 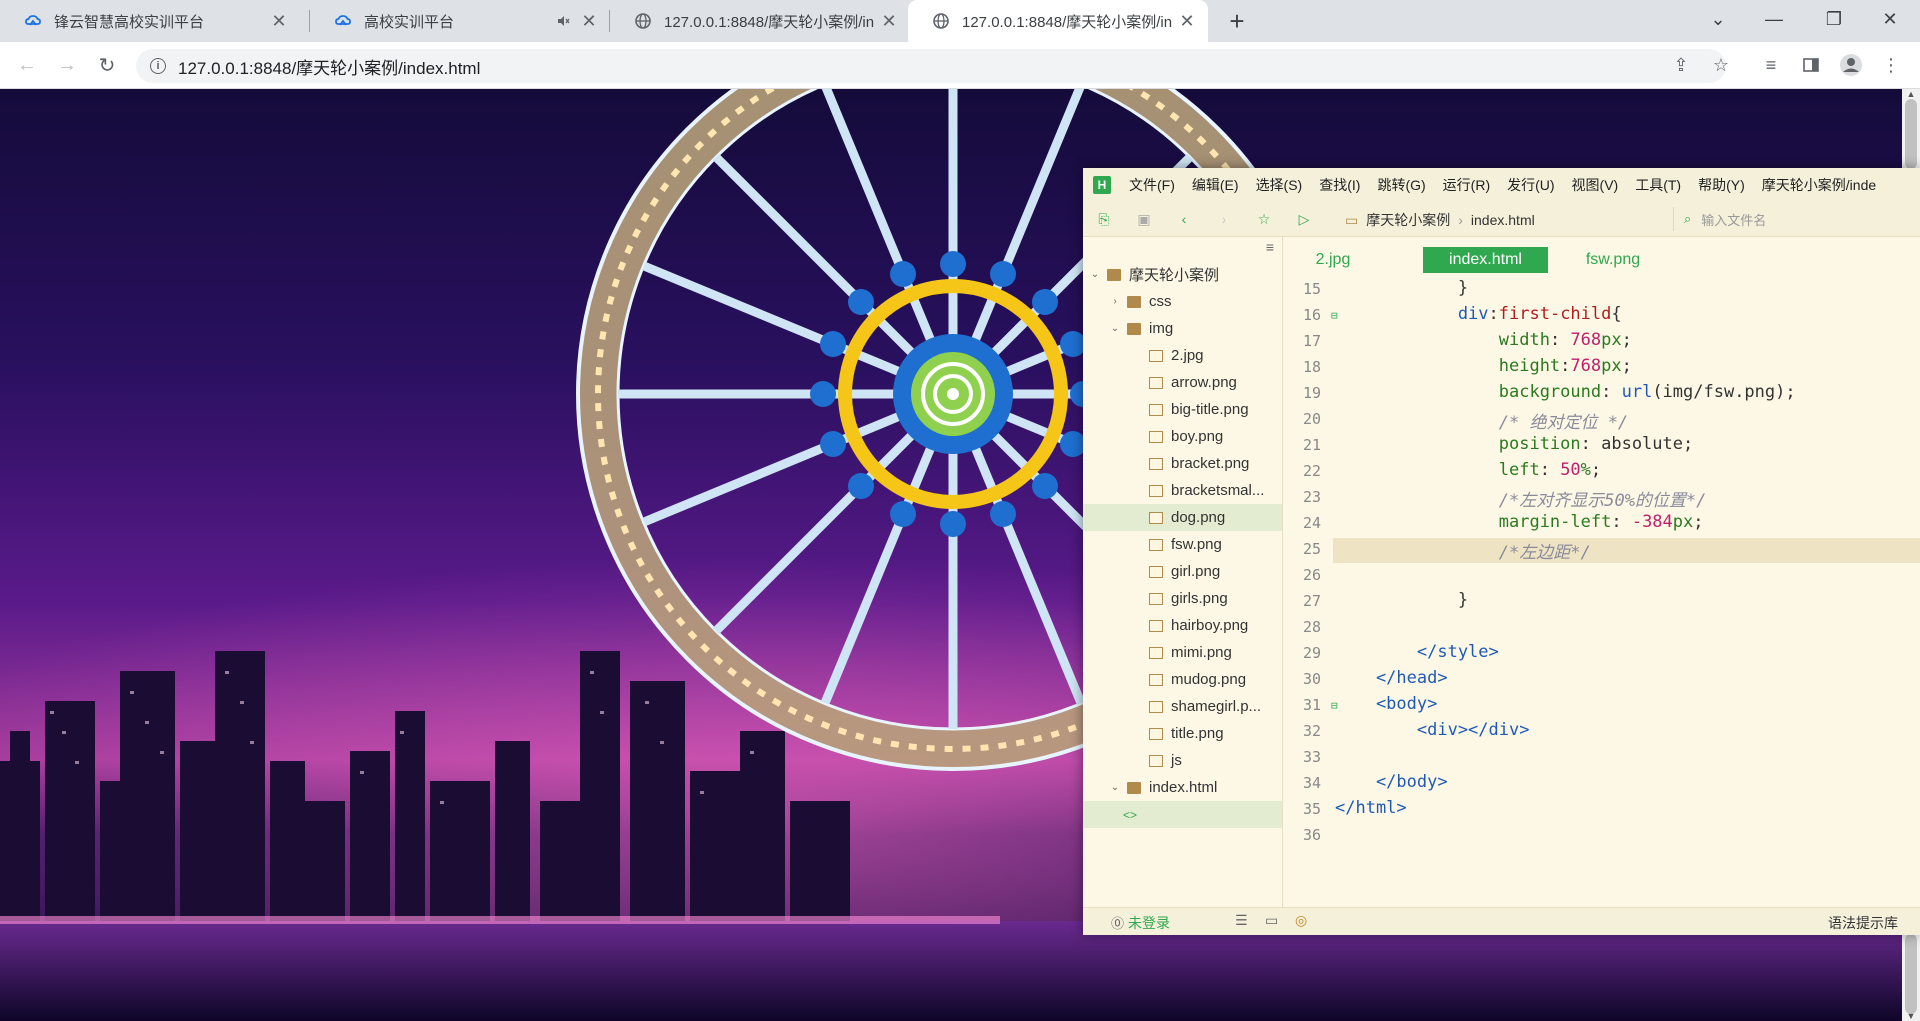 I want to click on collapse-all-icon: ≡, so click(x=1270, y=247).